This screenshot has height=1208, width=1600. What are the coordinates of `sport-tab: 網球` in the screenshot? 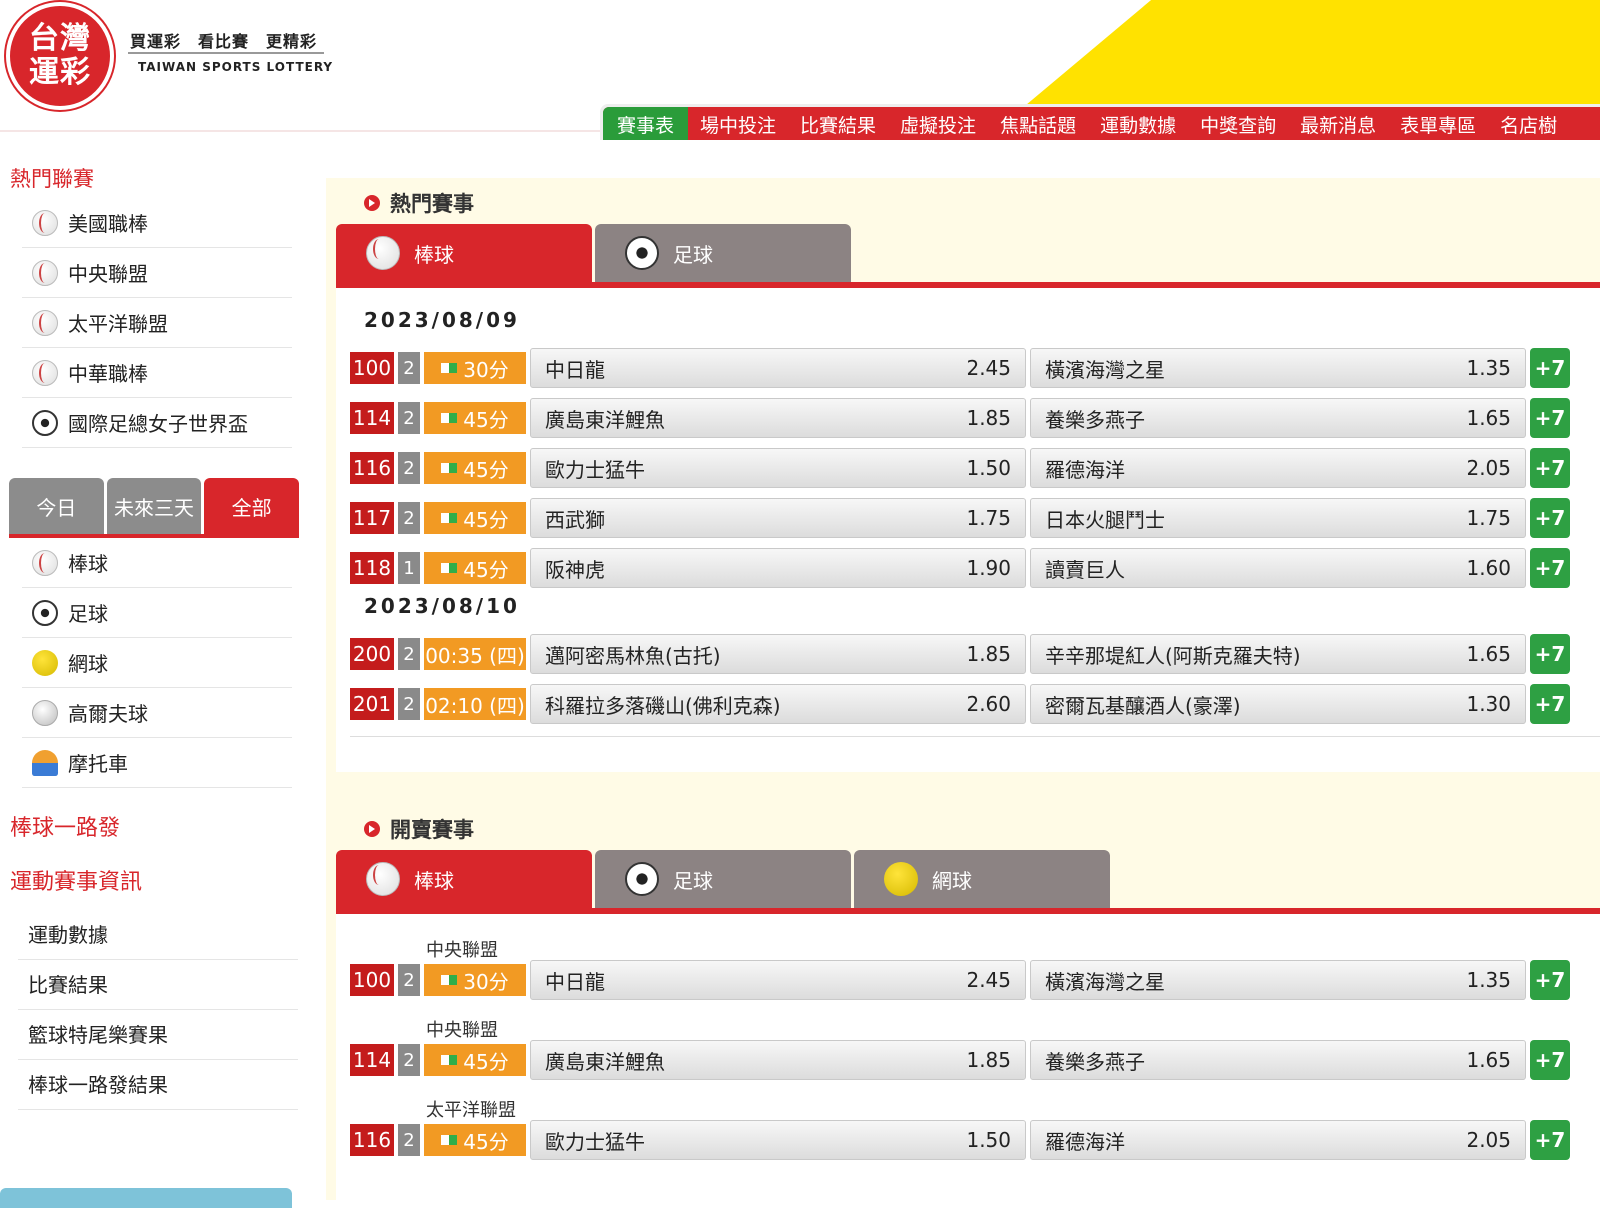 It's located at (982, 879).